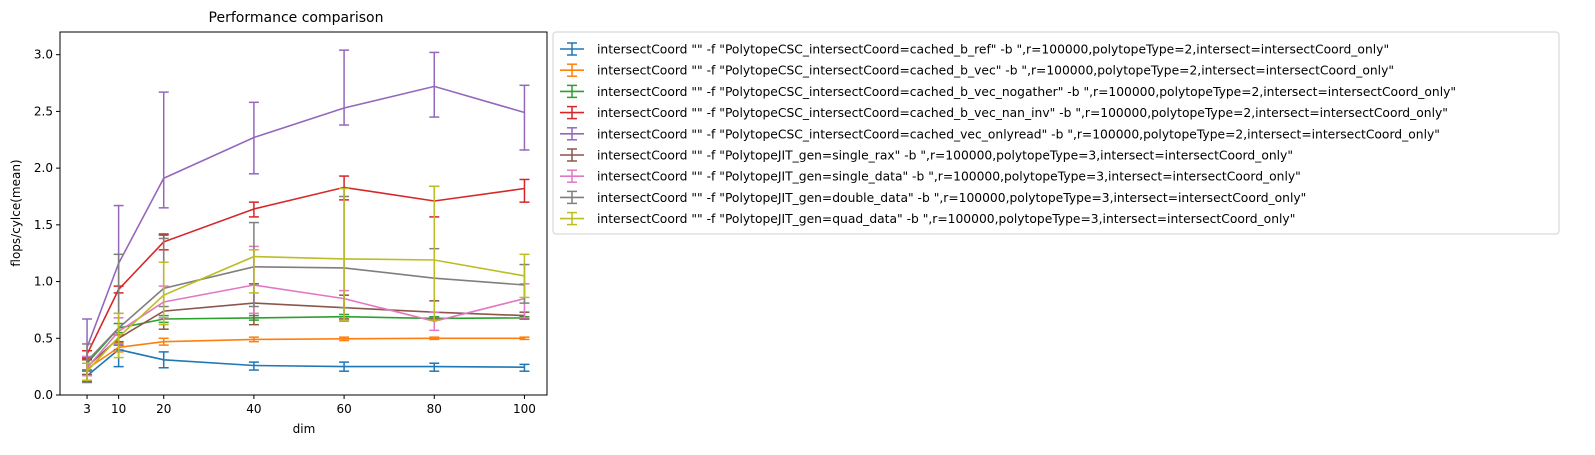 The width and height of the screenshot is (1595, 455). I want to click on y-tick-label: 1.5, so click(43, 225).